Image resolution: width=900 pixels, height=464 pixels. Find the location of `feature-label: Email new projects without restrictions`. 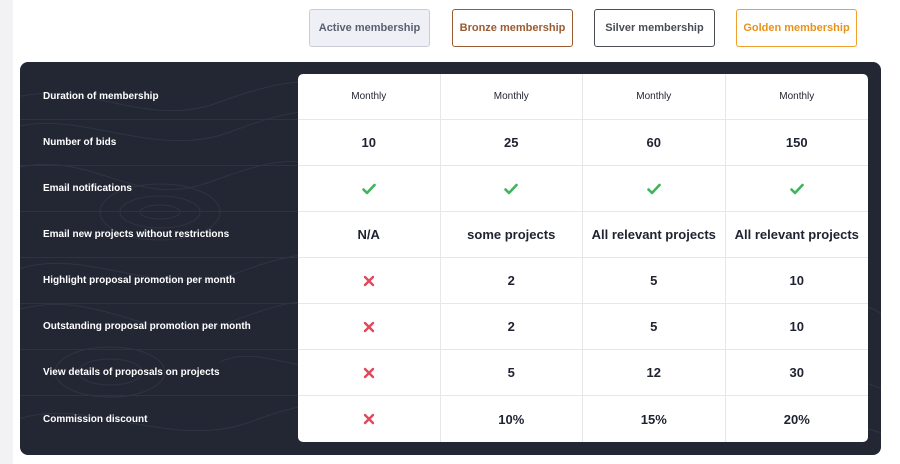

feature-label: Email new projects without restrictions is located at coordinates (159, 235).